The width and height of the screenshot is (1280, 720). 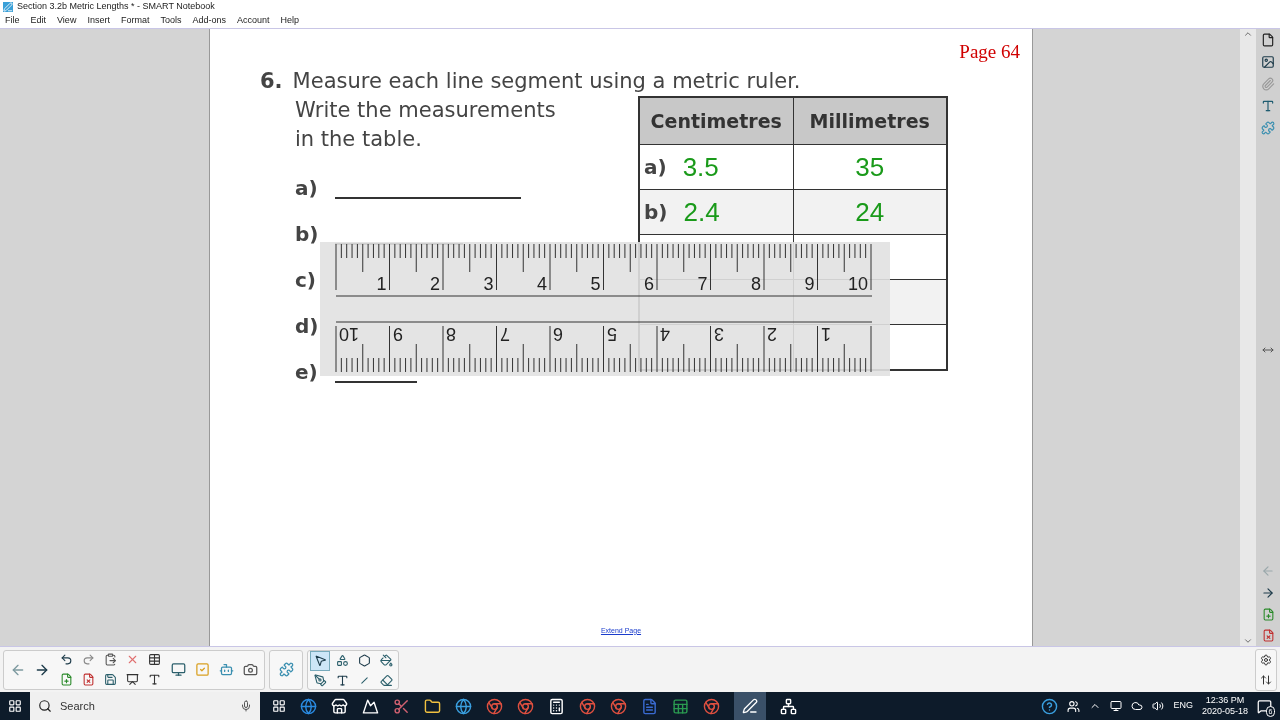 I want to click on segment-label: a), so click(x=307, y=188).